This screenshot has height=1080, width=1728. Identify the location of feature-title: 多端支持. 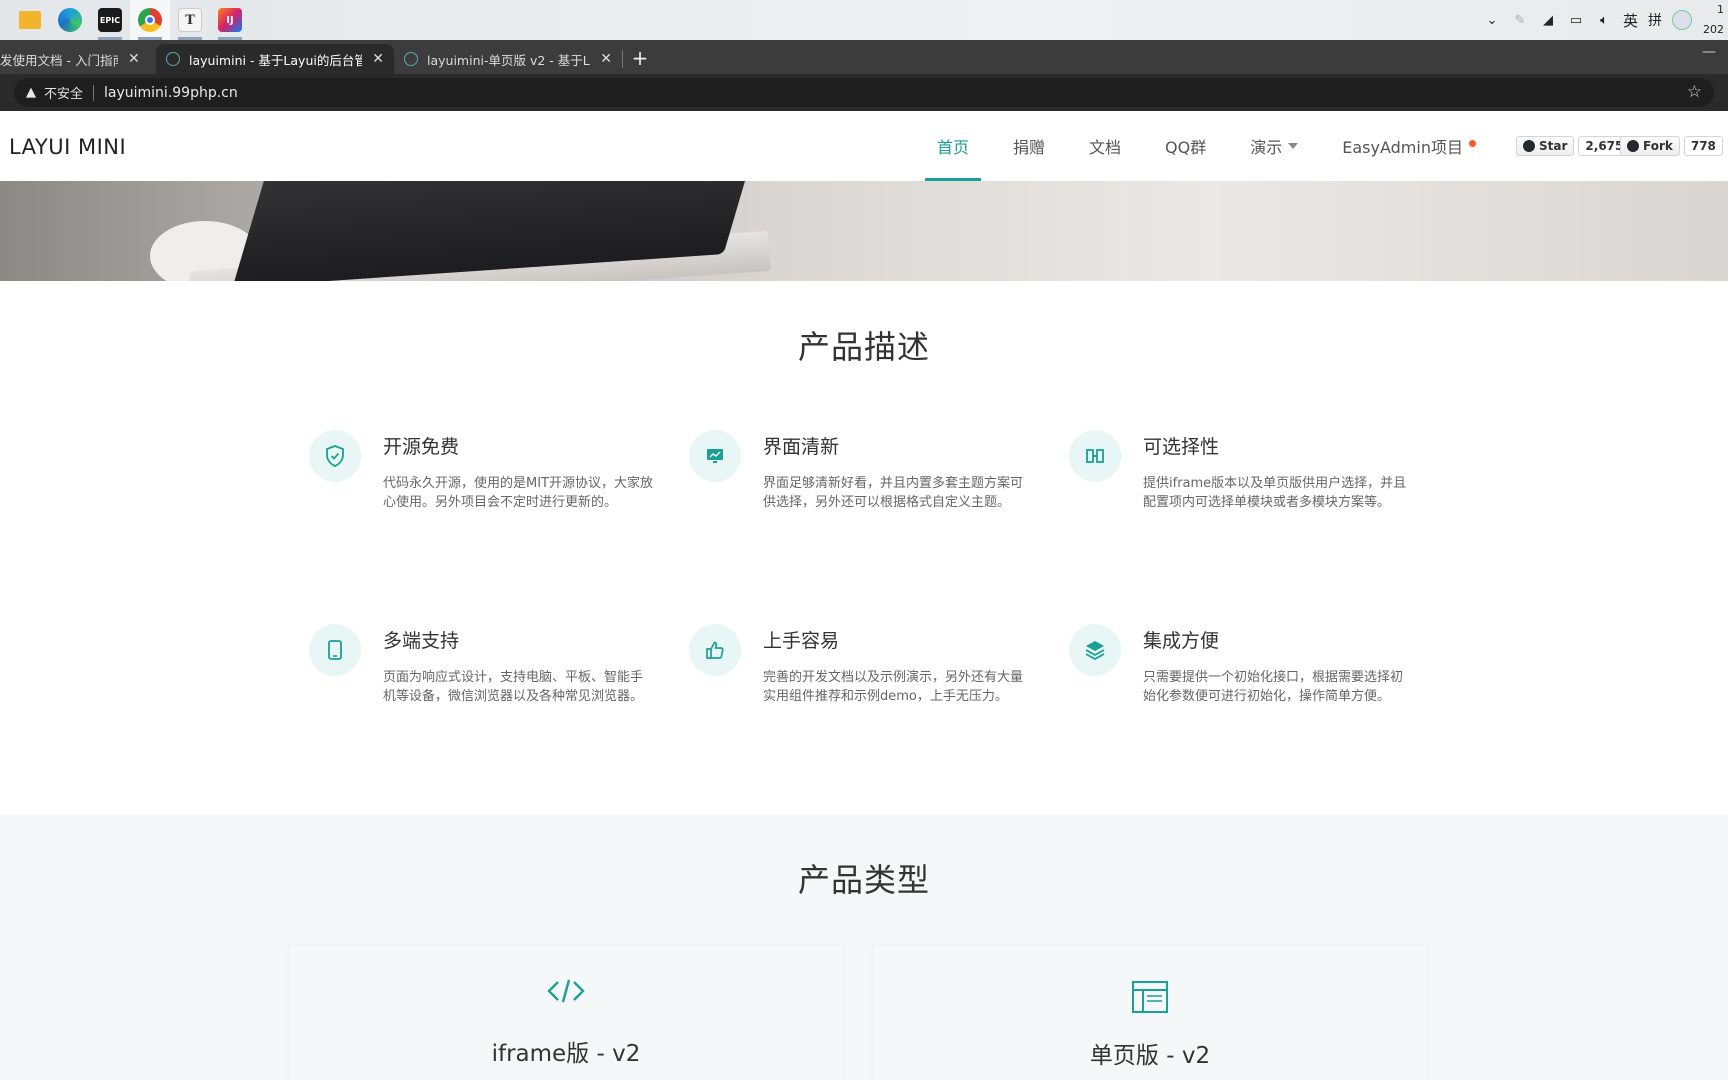
(421, 641).